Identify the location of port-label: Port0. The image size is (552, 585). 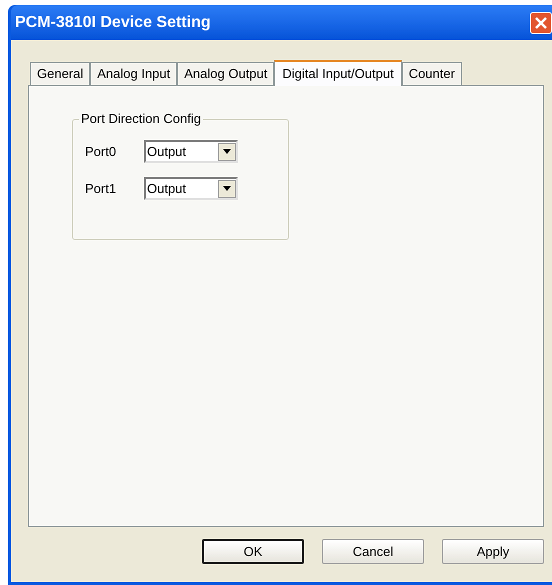
(101, 151).